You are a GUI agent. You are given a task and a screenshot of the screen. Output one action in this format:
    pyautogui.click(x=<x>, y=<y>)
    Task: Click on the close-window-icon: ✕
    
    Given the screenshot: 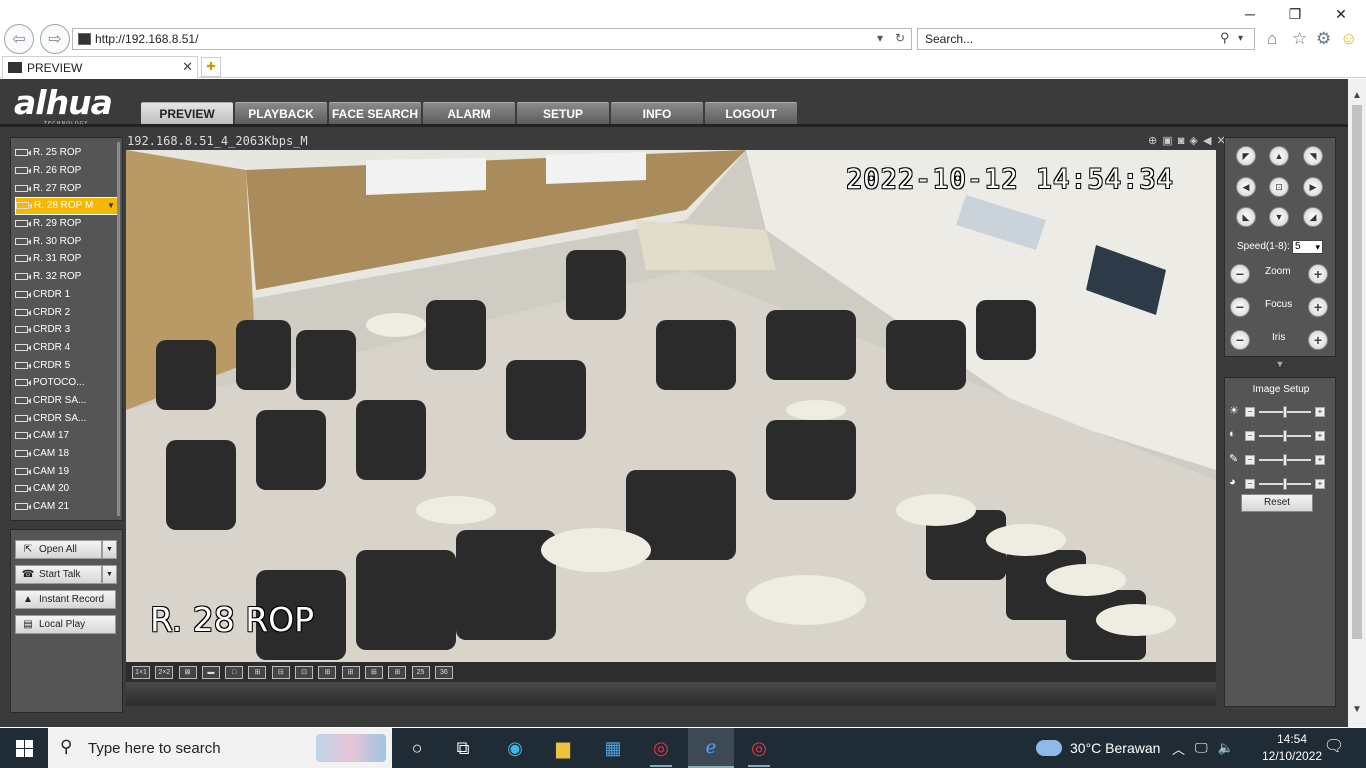 What is the action you would take?
    pyautogui.click(x=1341, y=14)
    